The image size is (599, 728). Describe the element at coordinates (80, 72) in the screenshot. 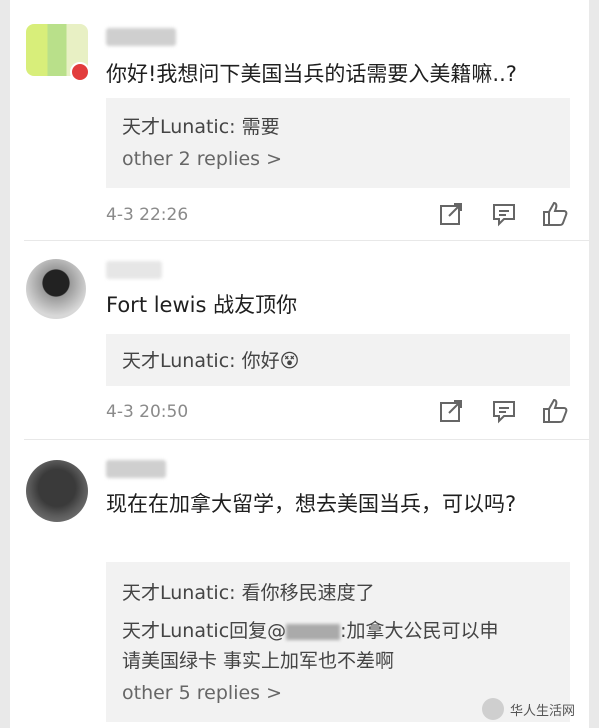

I see `badge-icon` at that location.